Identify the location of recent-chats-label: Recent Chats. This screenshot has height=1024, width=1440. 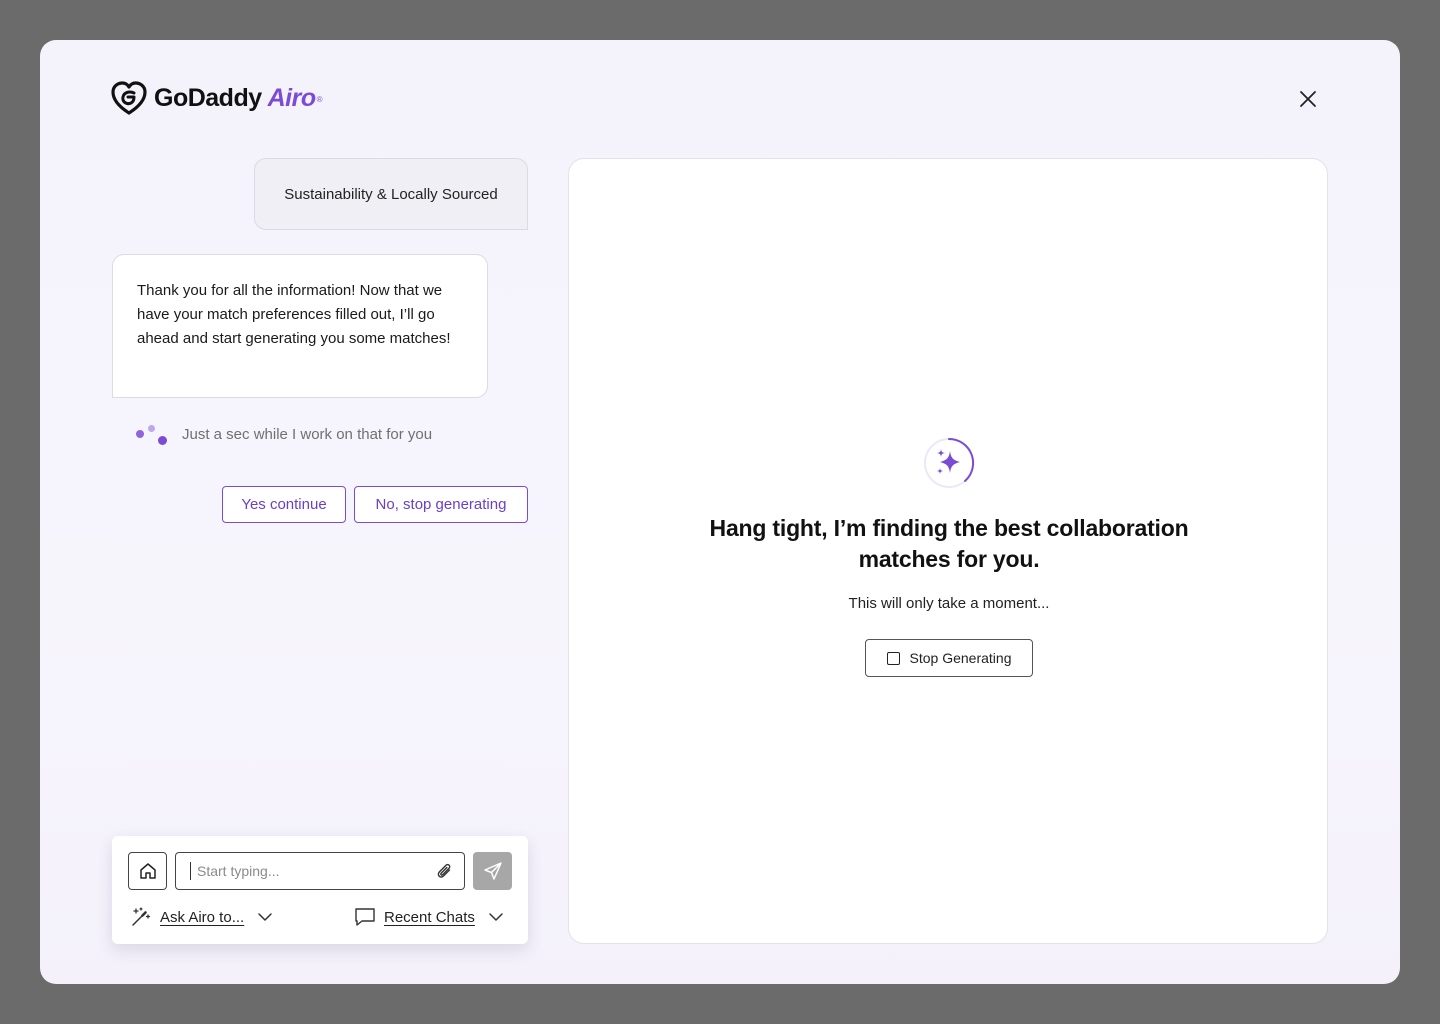
(429, 917).